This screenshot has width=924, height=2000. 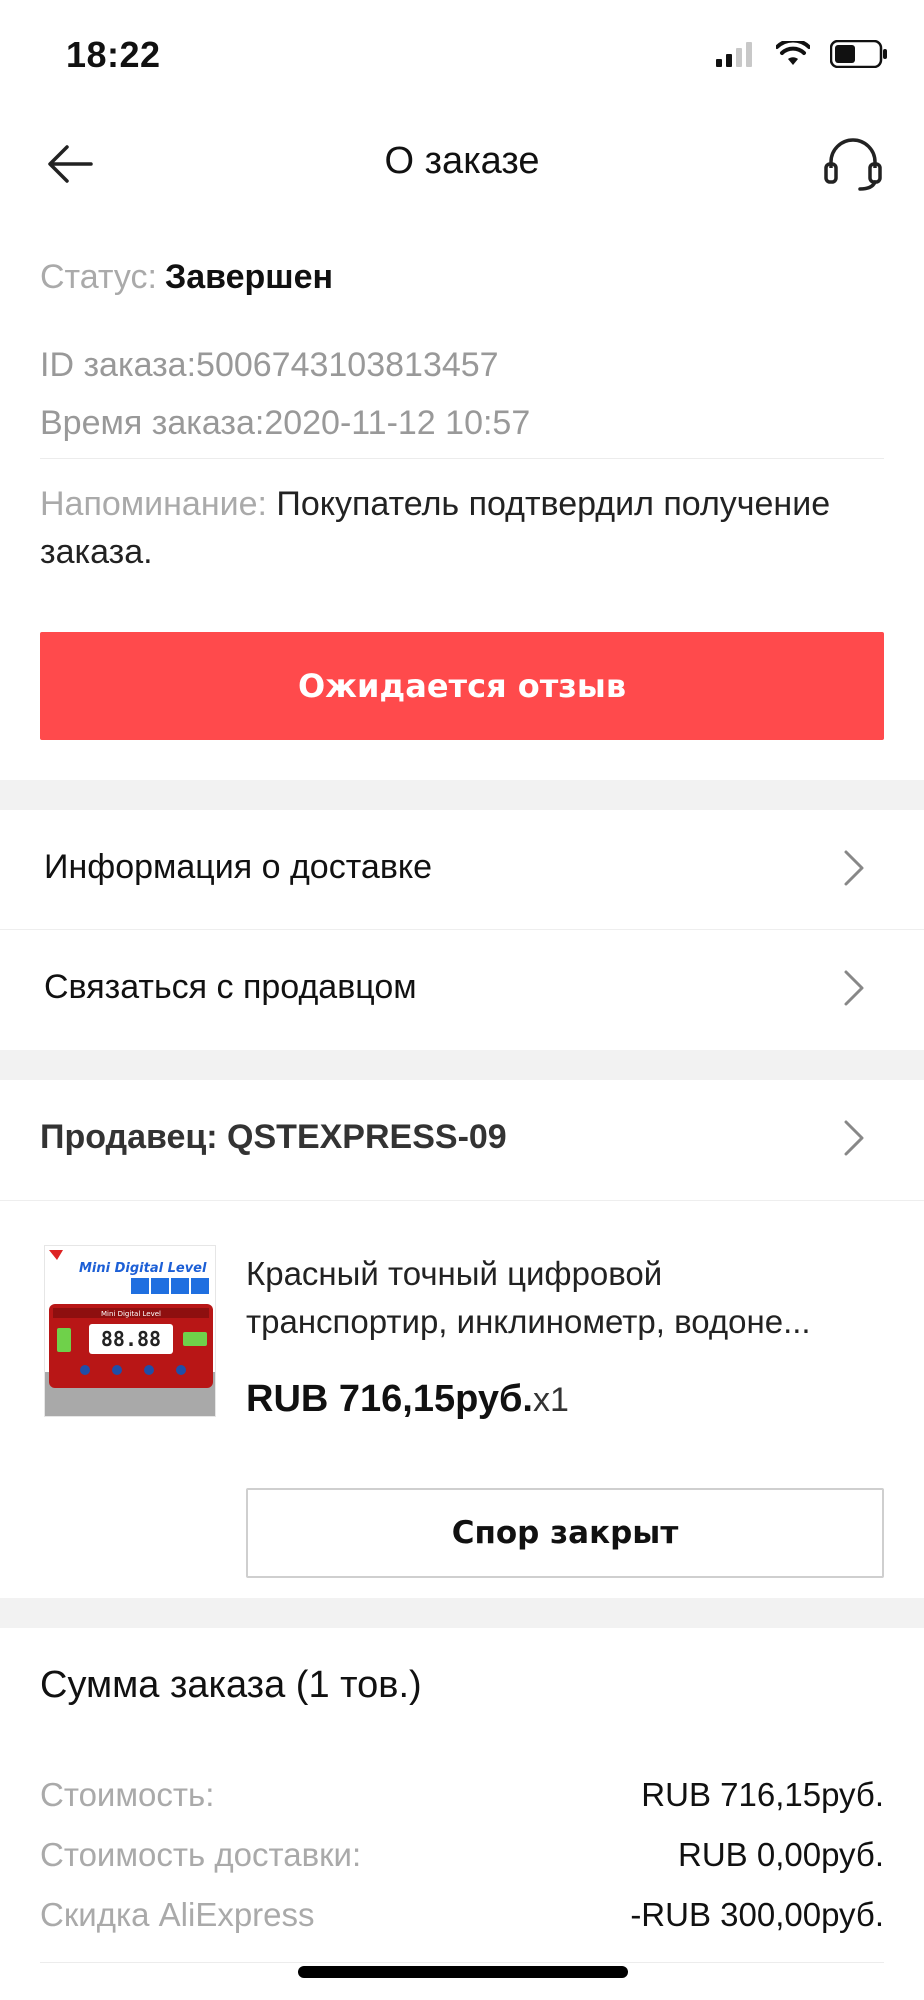 I want to click on summary-row: Стоимость: RUB 716,15руб., so click(x=462, y=1798).